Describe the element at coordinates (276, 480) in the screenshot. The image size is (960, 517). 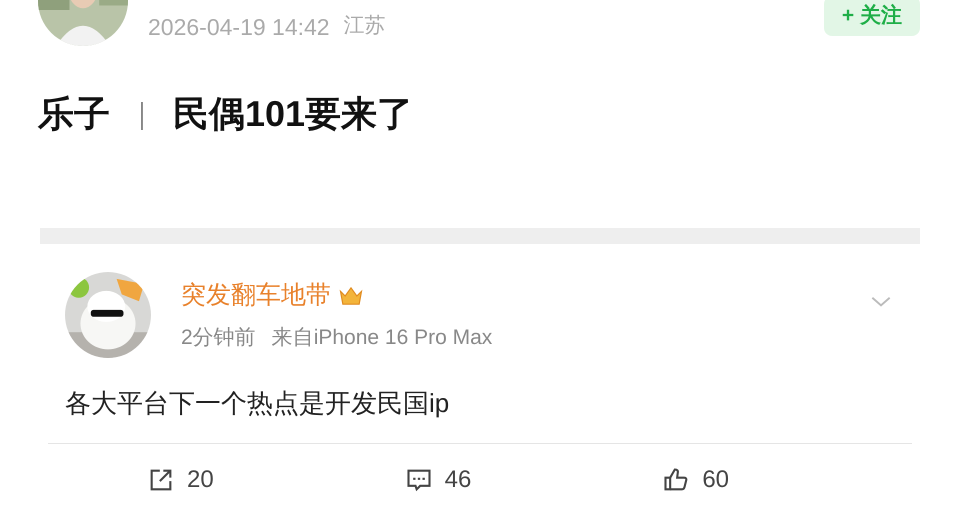
I see `share-button: 20` at that location.